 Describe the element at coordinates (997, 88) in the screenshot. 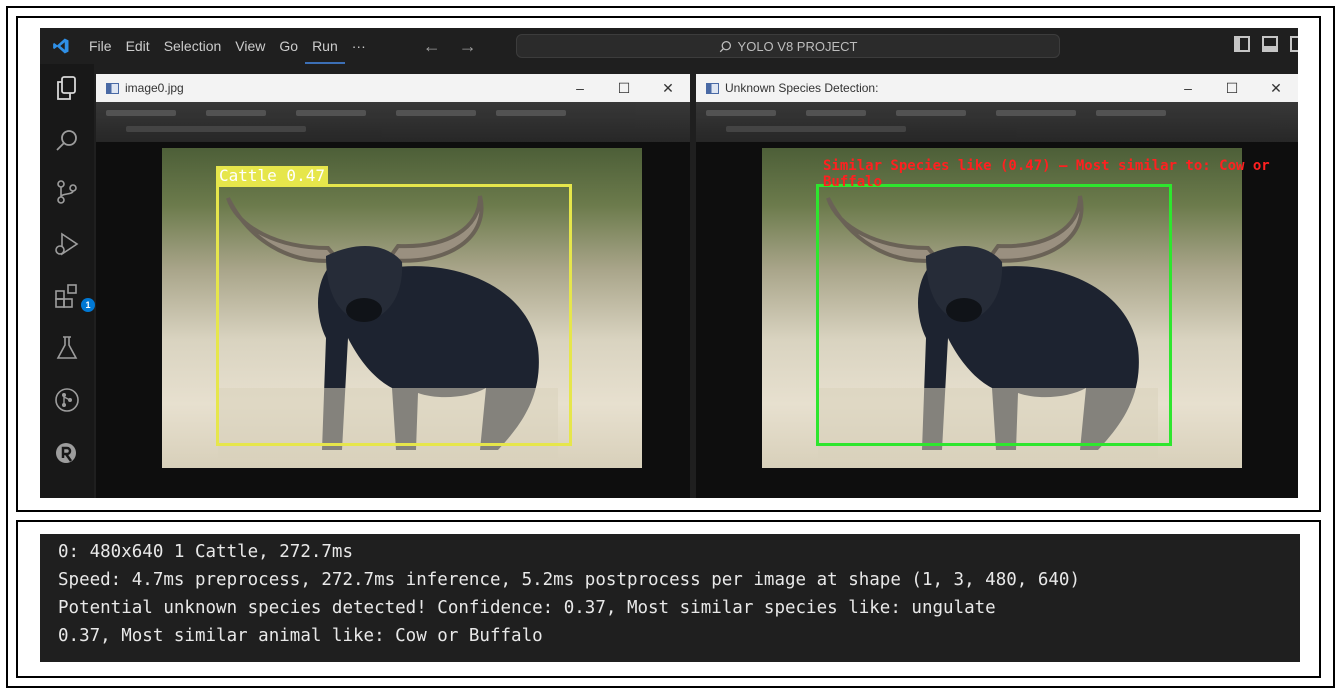

I see `window-title-bar: Unknown Species Detection: – ☐ ✕` at that location.